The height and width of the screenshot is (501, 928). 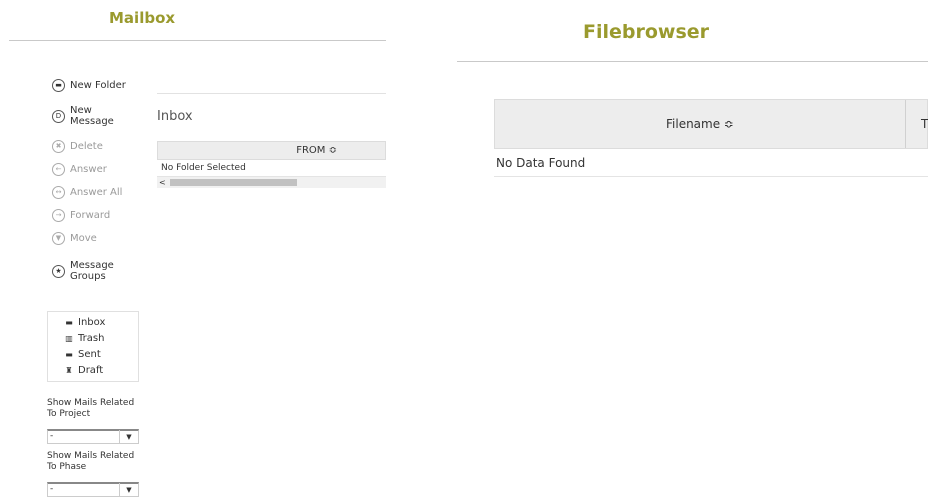 What do you see at coordinates (91, 461) in the screenshot?
I see `phase-filter-label: Show Mails Related To Phase` at bounding box center [91, 461].